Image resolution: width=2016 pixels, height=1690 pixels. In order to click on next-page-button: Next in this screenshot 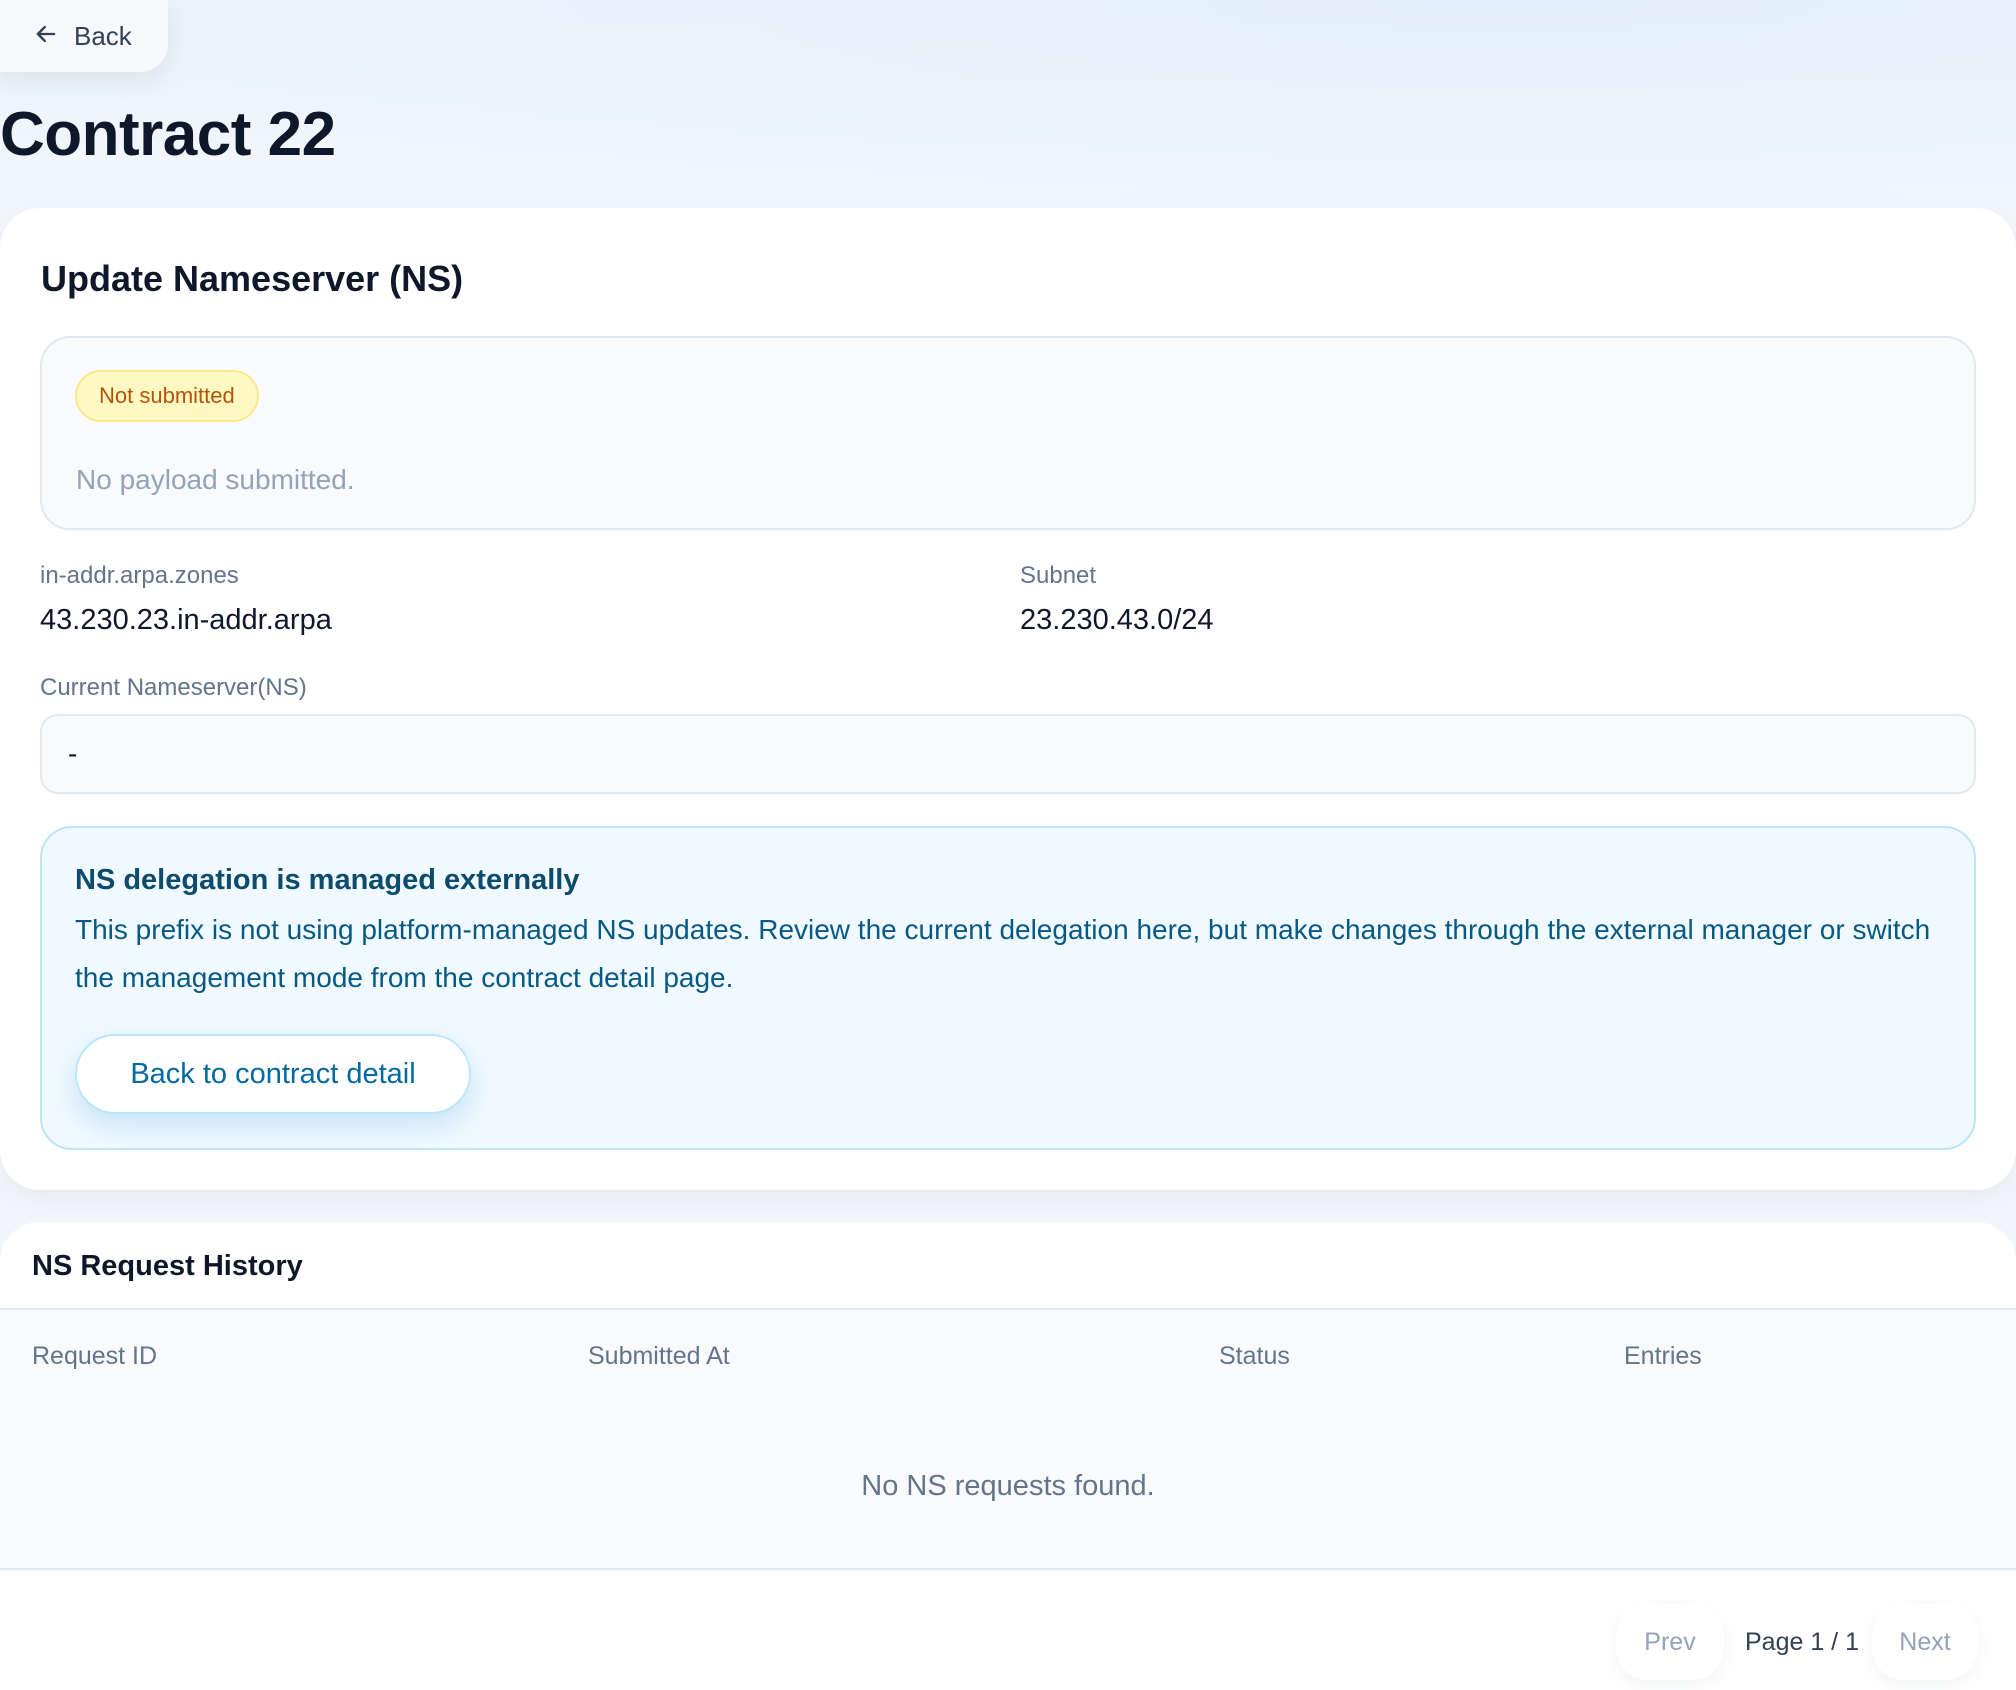, I will do `click(1925, 1642)`.